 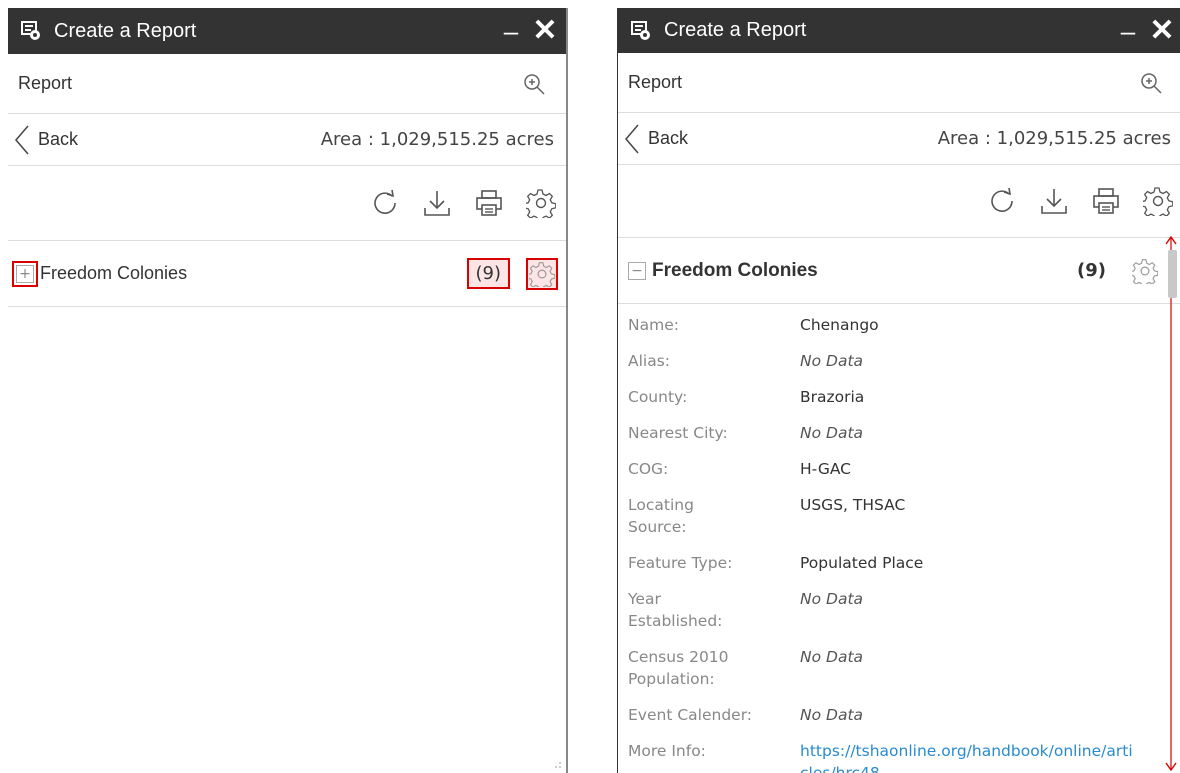 I want to click on detail-value: Chenango, so click(x=839, y=325).